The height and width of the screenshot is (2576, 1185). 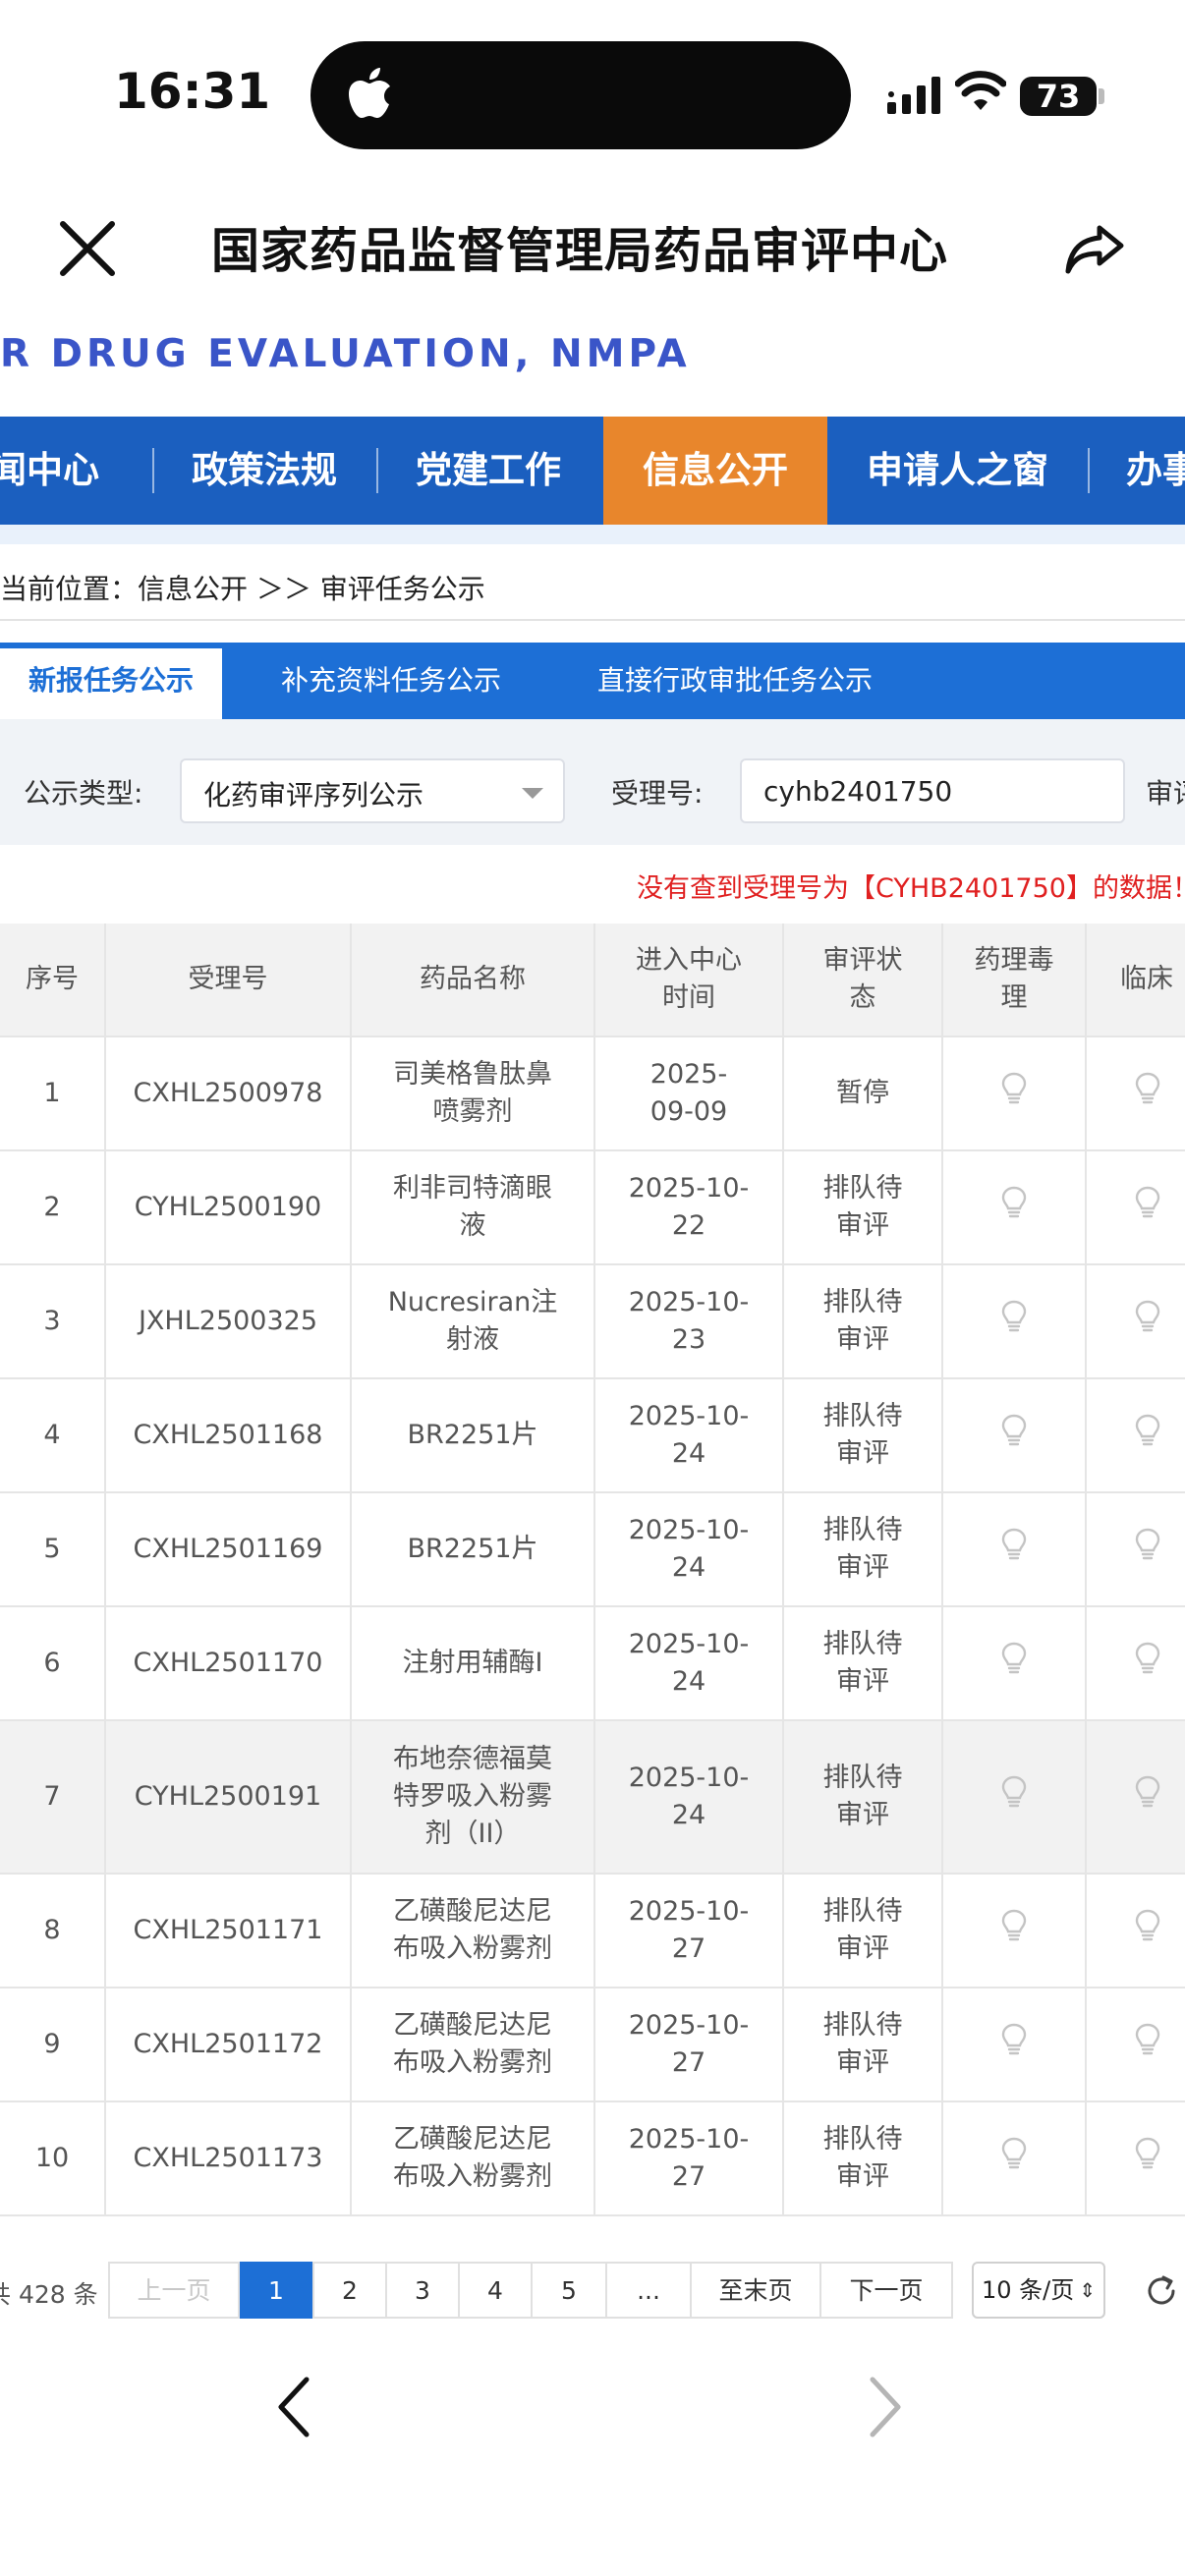 What do you see at coordinates (174, 2290) in the screenshot?
I see `prev-page-button: 上一页` at bounding box center [174, 2290].